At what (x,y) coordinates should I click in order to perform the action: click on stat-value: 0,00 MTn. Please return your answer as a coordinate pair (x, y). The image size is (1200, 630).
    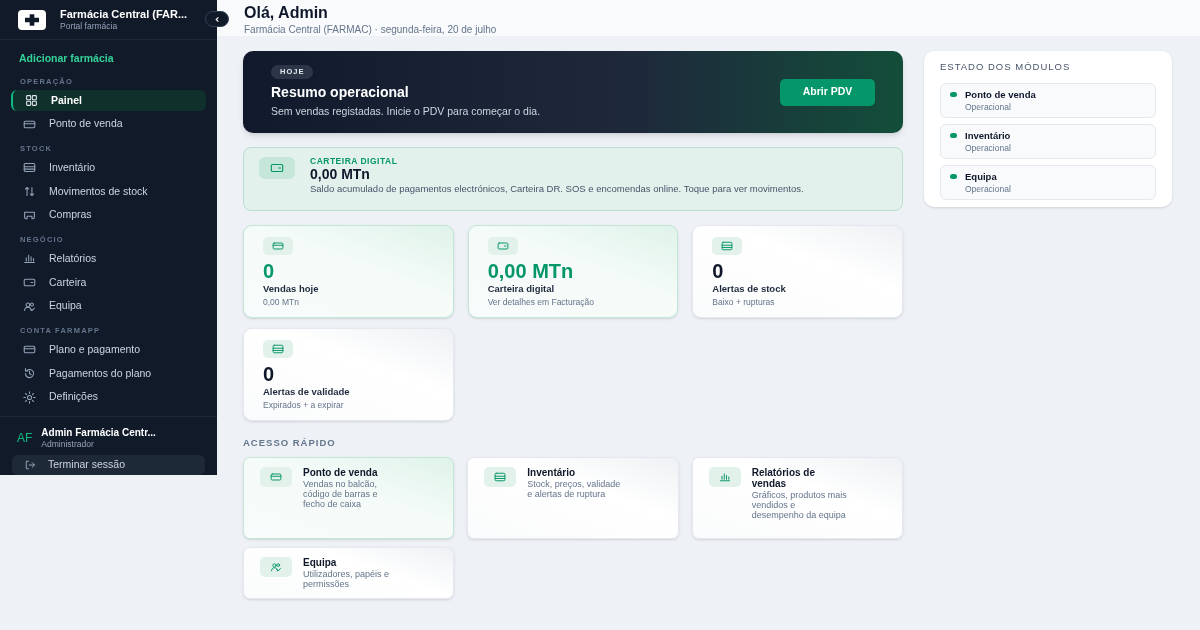
    Looking at the image, I should click on (530, 271).